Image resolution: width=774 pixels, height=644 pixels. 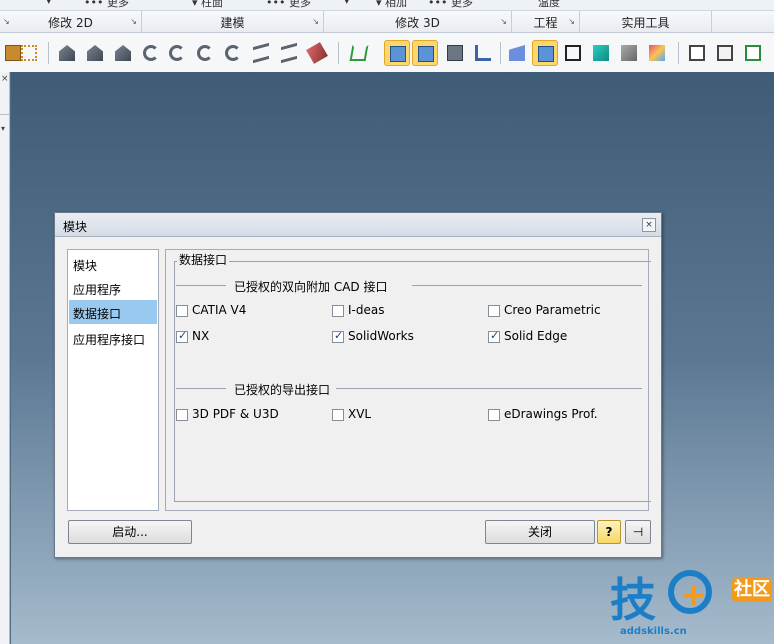 What do you see at coordinates (360, 414) in the screenshot?
I see `checkbox-label: XVL` at bounding box center [360, 414].